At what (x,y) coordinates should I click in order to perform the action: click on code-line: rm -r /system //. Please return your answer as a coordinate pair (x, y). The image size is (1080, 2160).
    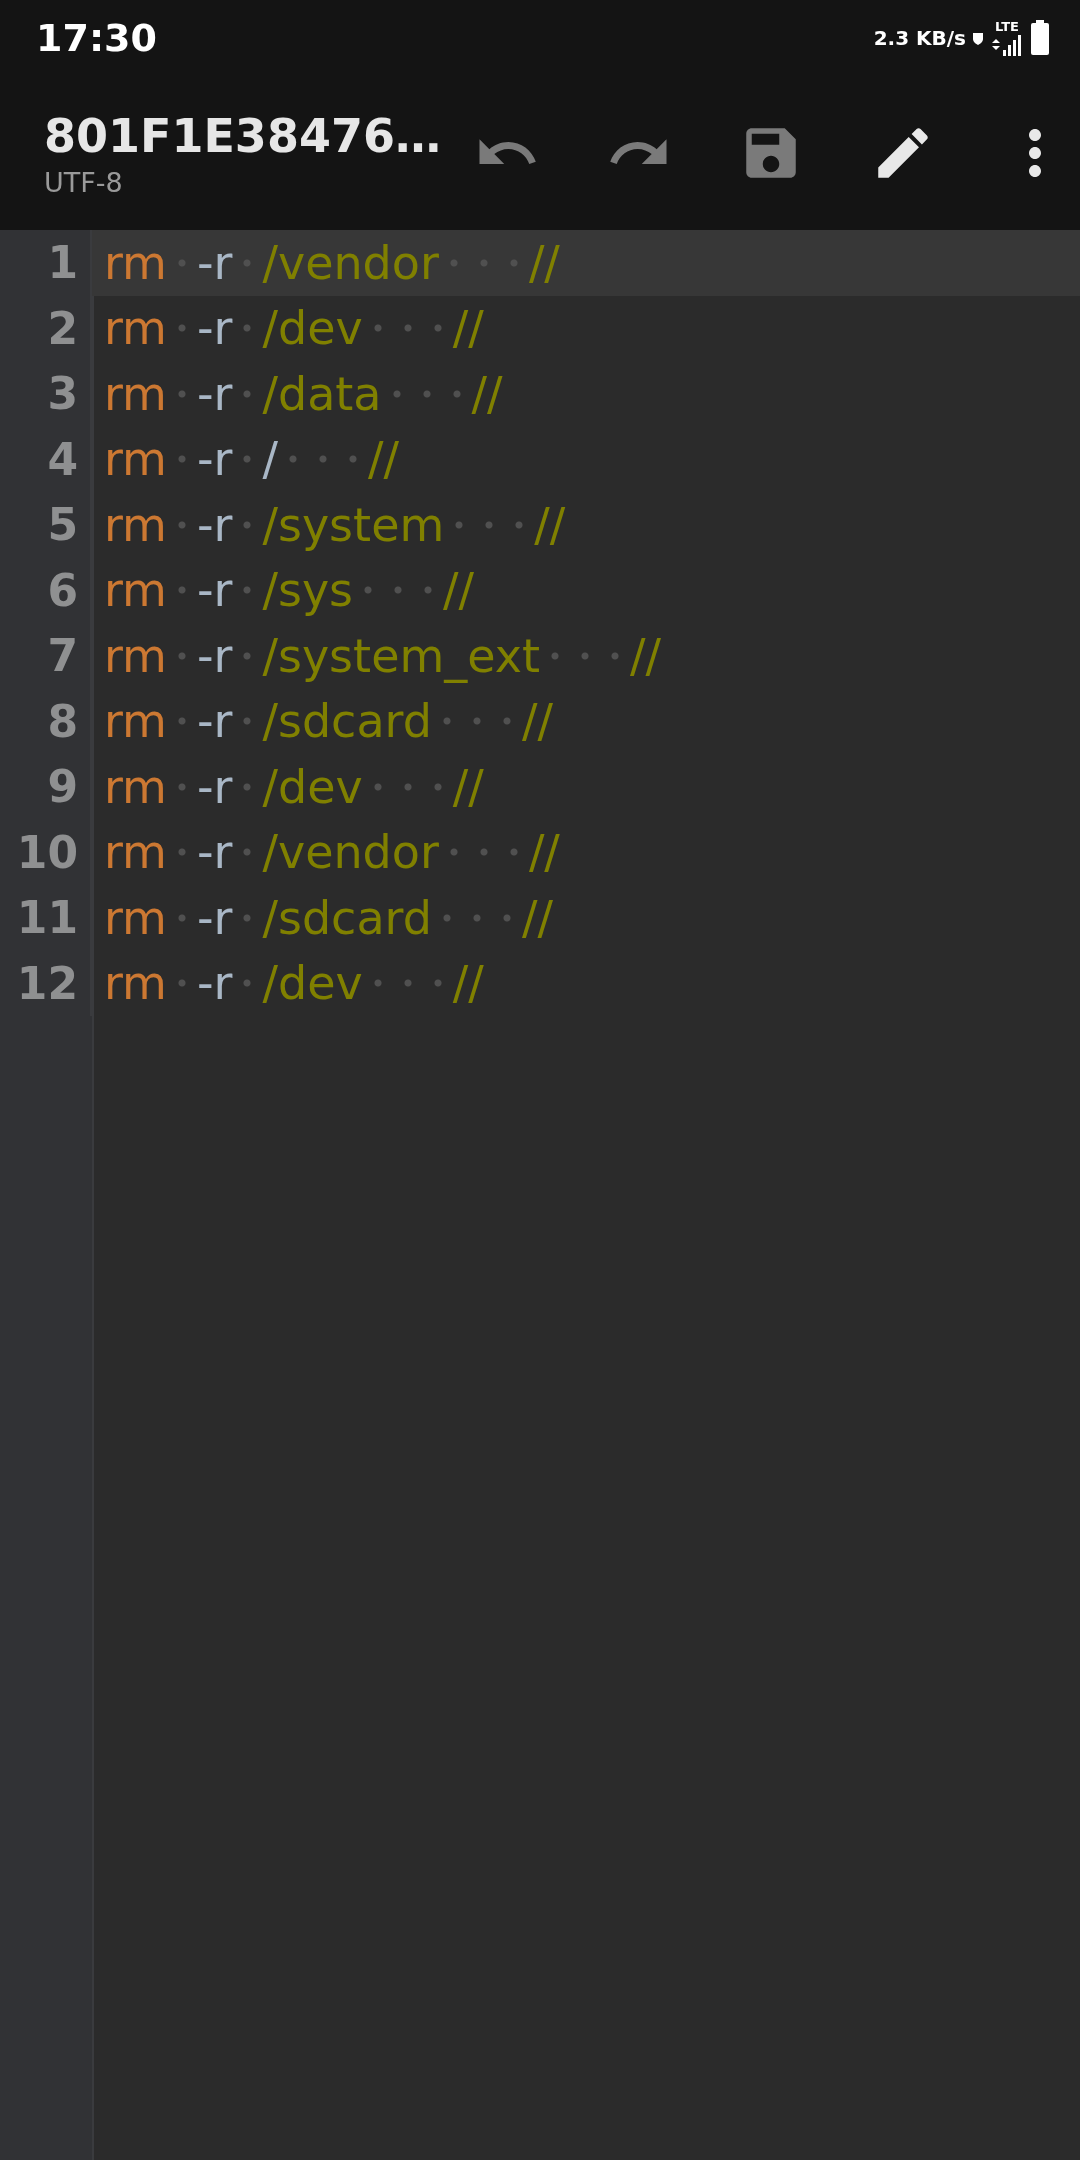
    Looking at the image, I should click on (335, 524).